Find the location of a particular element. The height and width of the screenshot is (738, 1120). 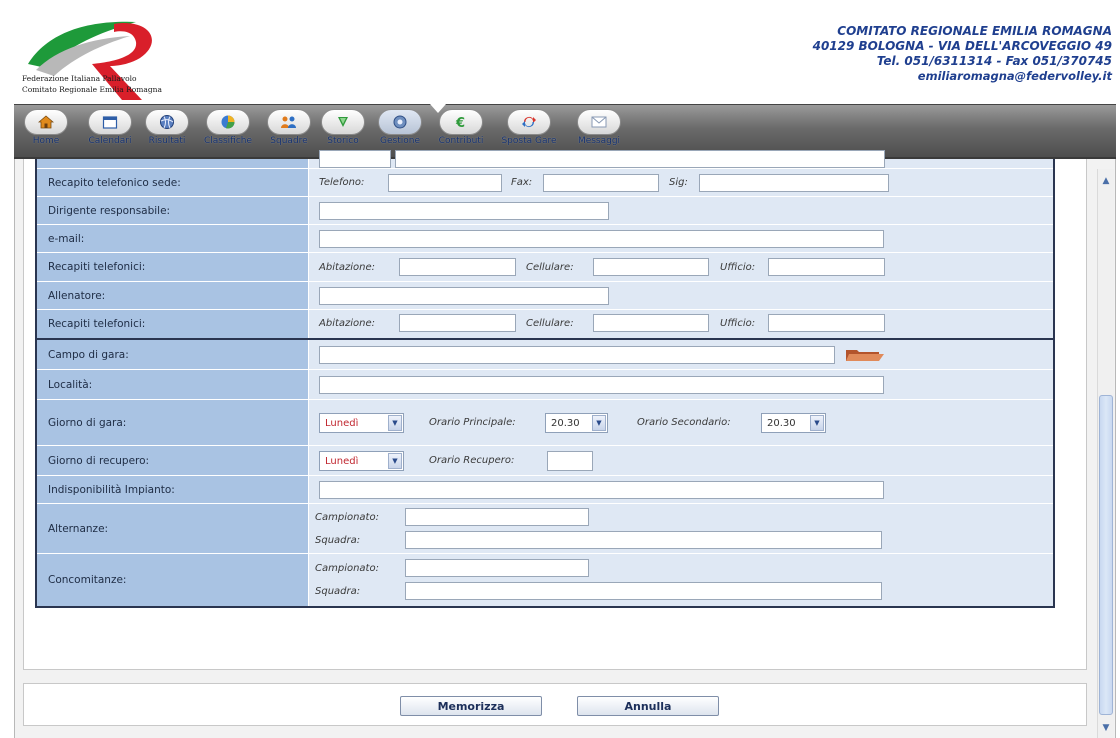

nav-classifiche: Classifiche is located at coordinates (228, 132).